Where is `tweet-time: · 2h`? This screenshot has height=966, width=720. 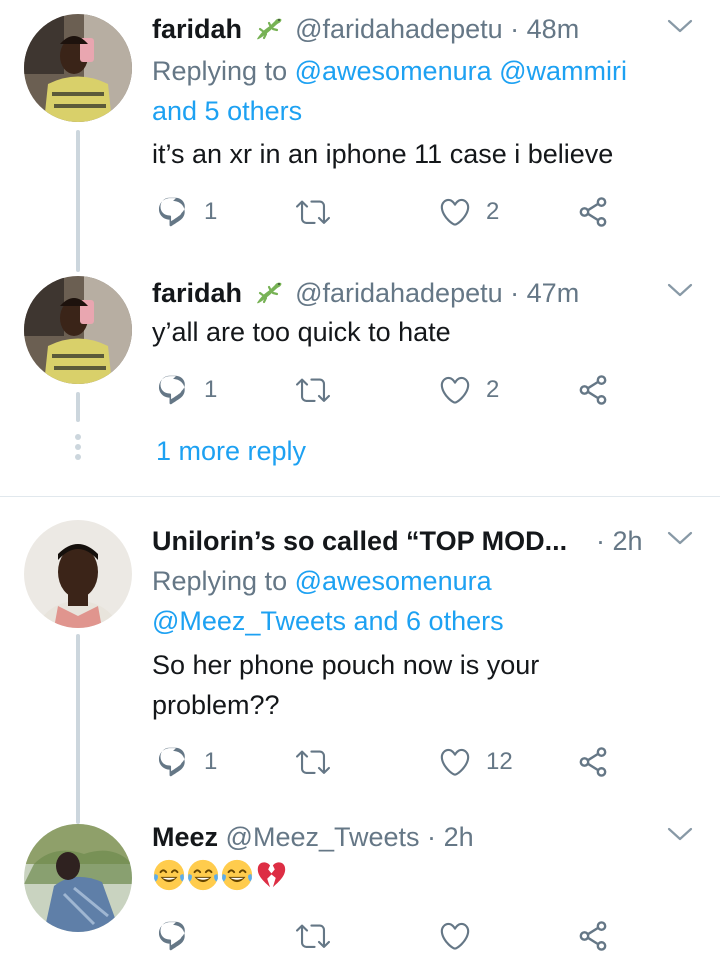
tweet-time: · 2h is located at coordinates (619, 541).